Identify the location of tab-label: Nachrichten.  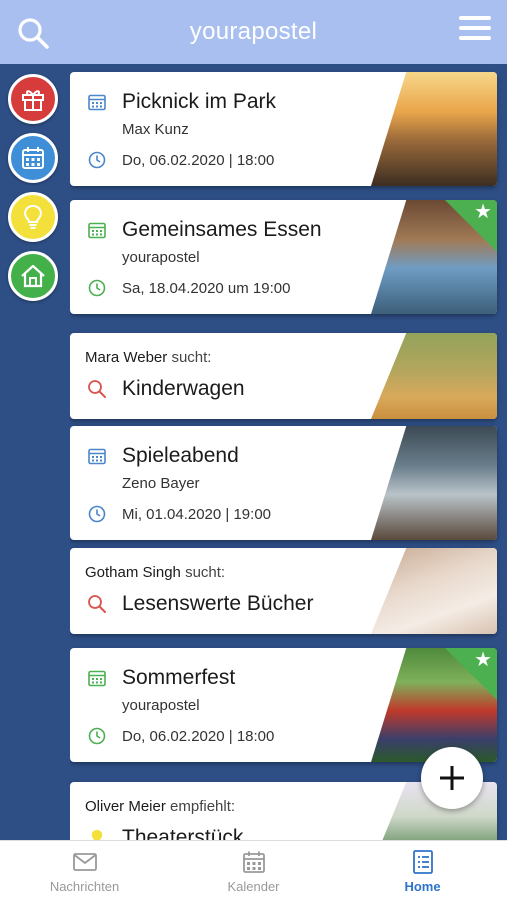
(84, 886).